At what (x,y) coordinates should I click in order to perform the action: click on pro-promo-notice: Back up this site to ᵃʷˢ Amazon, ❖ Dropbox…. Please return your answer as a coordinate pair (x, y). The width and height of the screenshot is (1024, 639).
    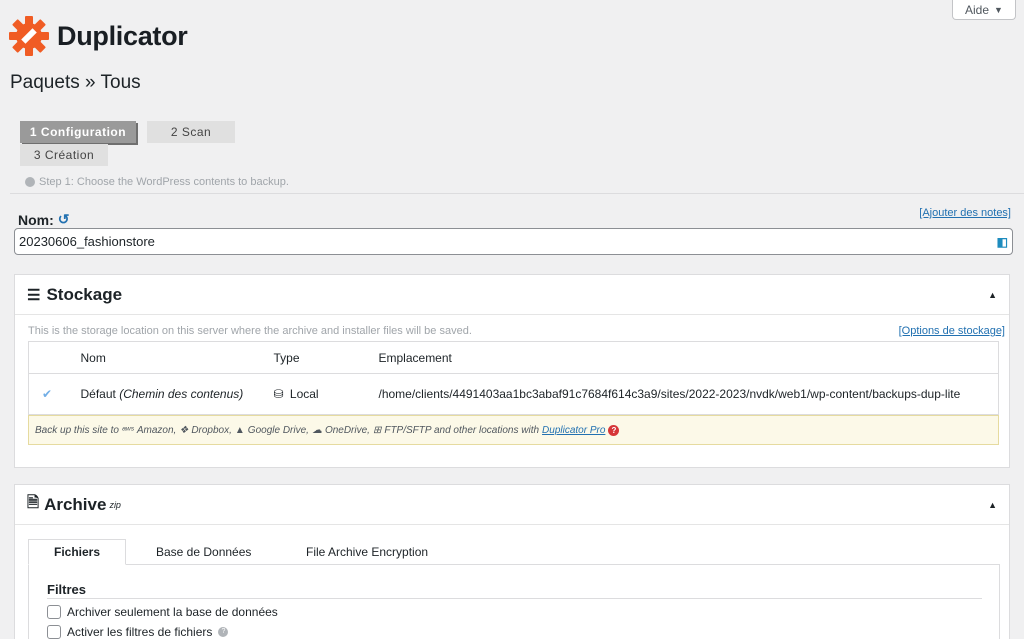
    Looking at the image, I should click on (513, 430).